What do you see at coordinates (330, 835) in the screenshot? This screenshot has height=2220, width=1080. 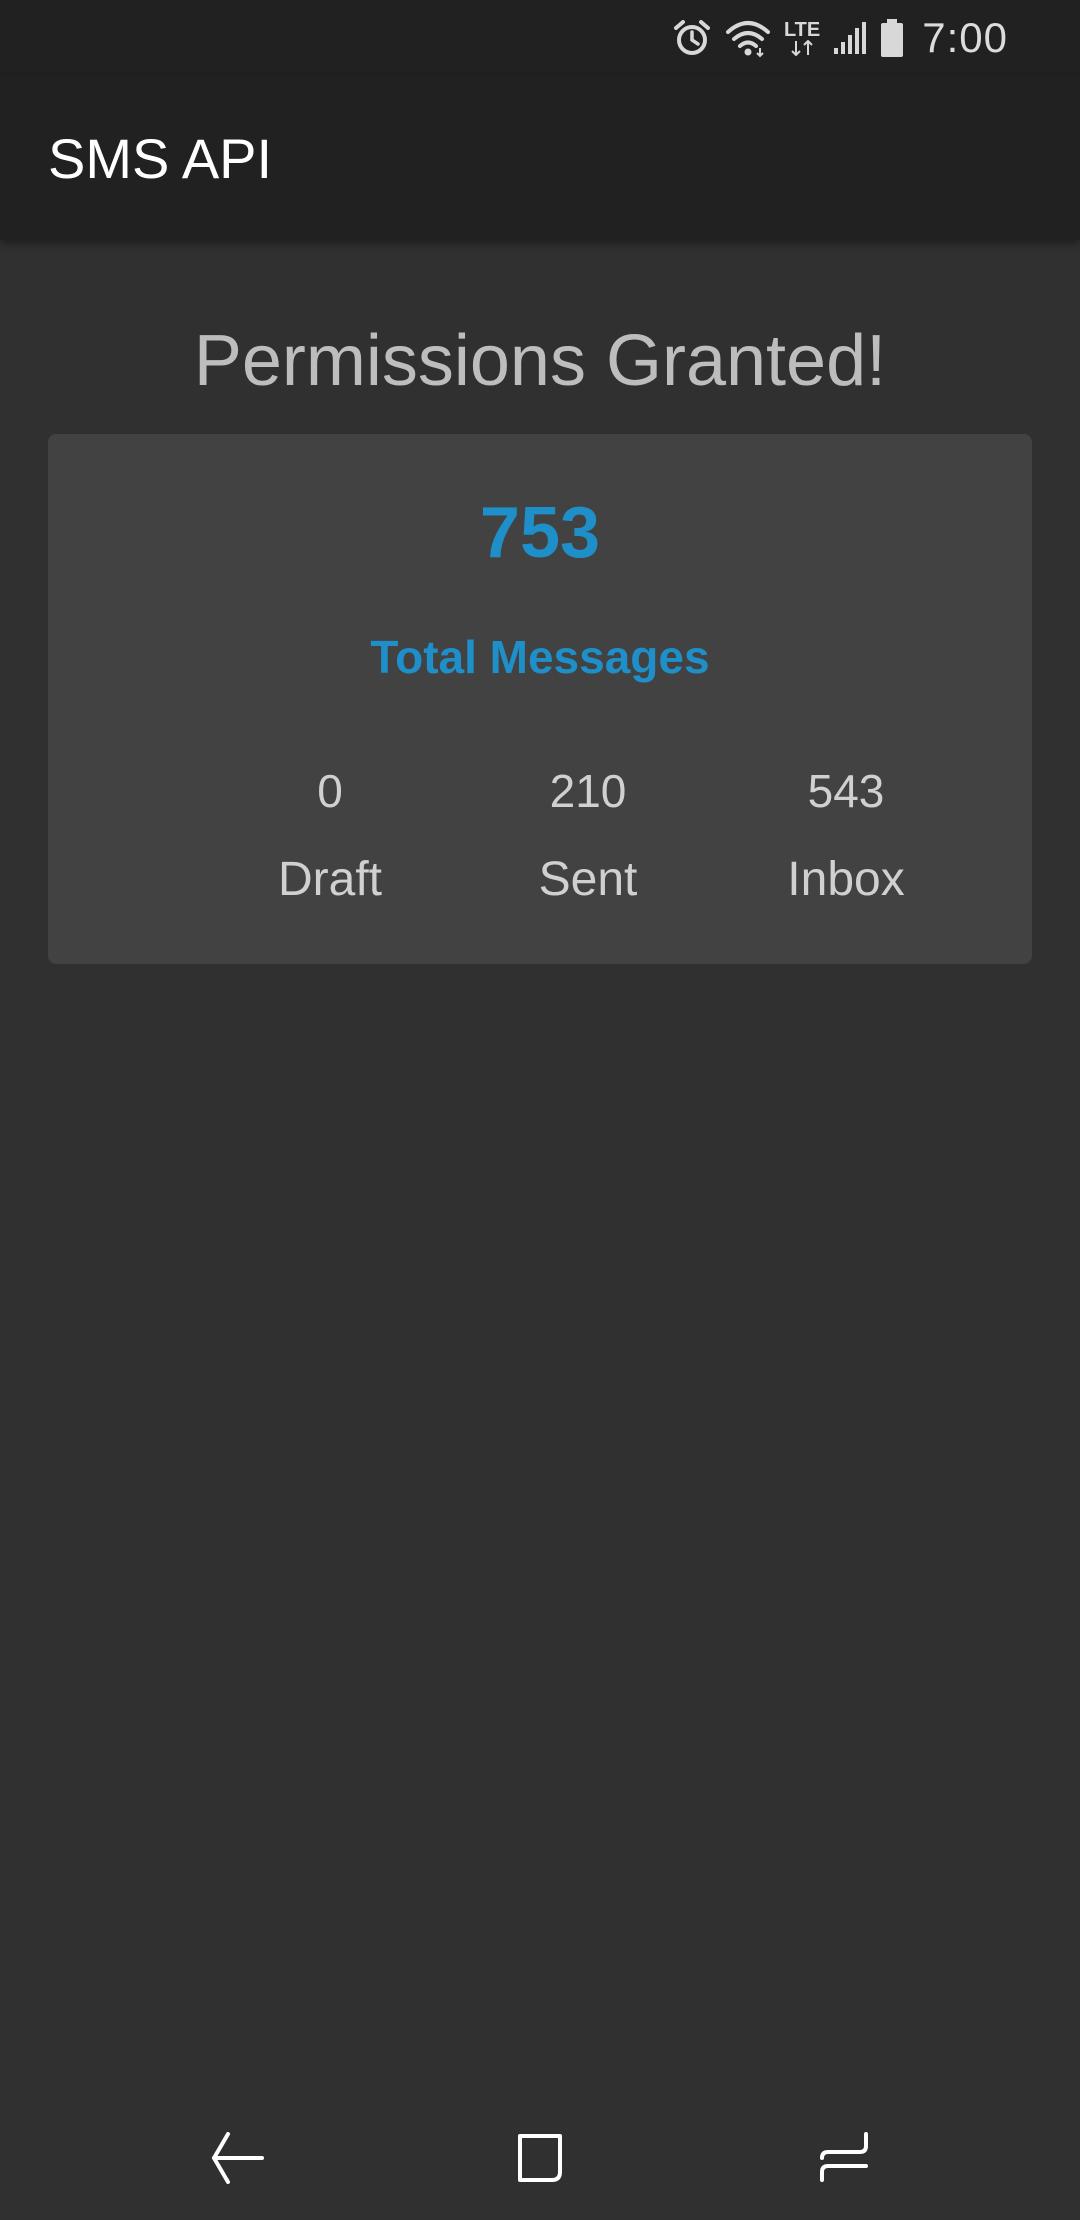 I see `stat-draft: 0 Draft` at bounding box center [330, 835].